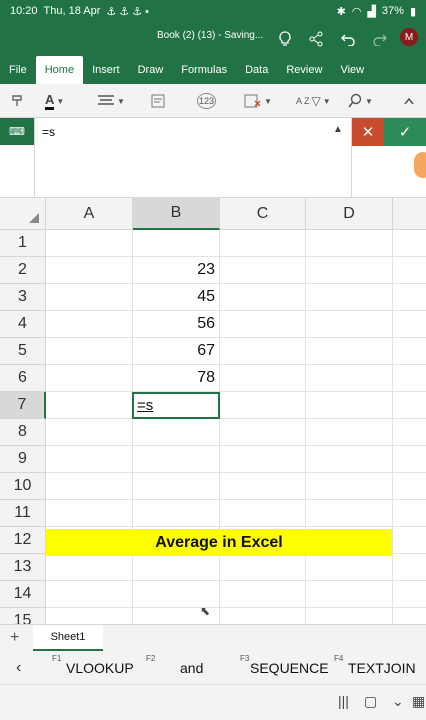 The image size is (426, 720). Describe the element at coordinates (285, 39) in the screenshot. I see `lightbulb-icon` at that location.